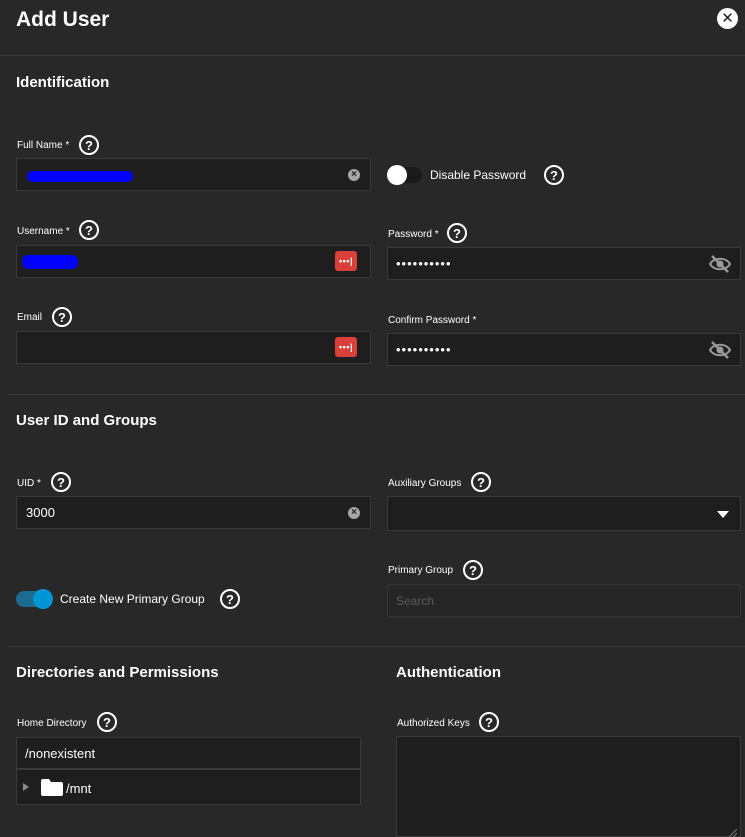  Describe the element at coordinates (63, 82) in the screenshot. I see `section-title-identification: Identification` at that location.